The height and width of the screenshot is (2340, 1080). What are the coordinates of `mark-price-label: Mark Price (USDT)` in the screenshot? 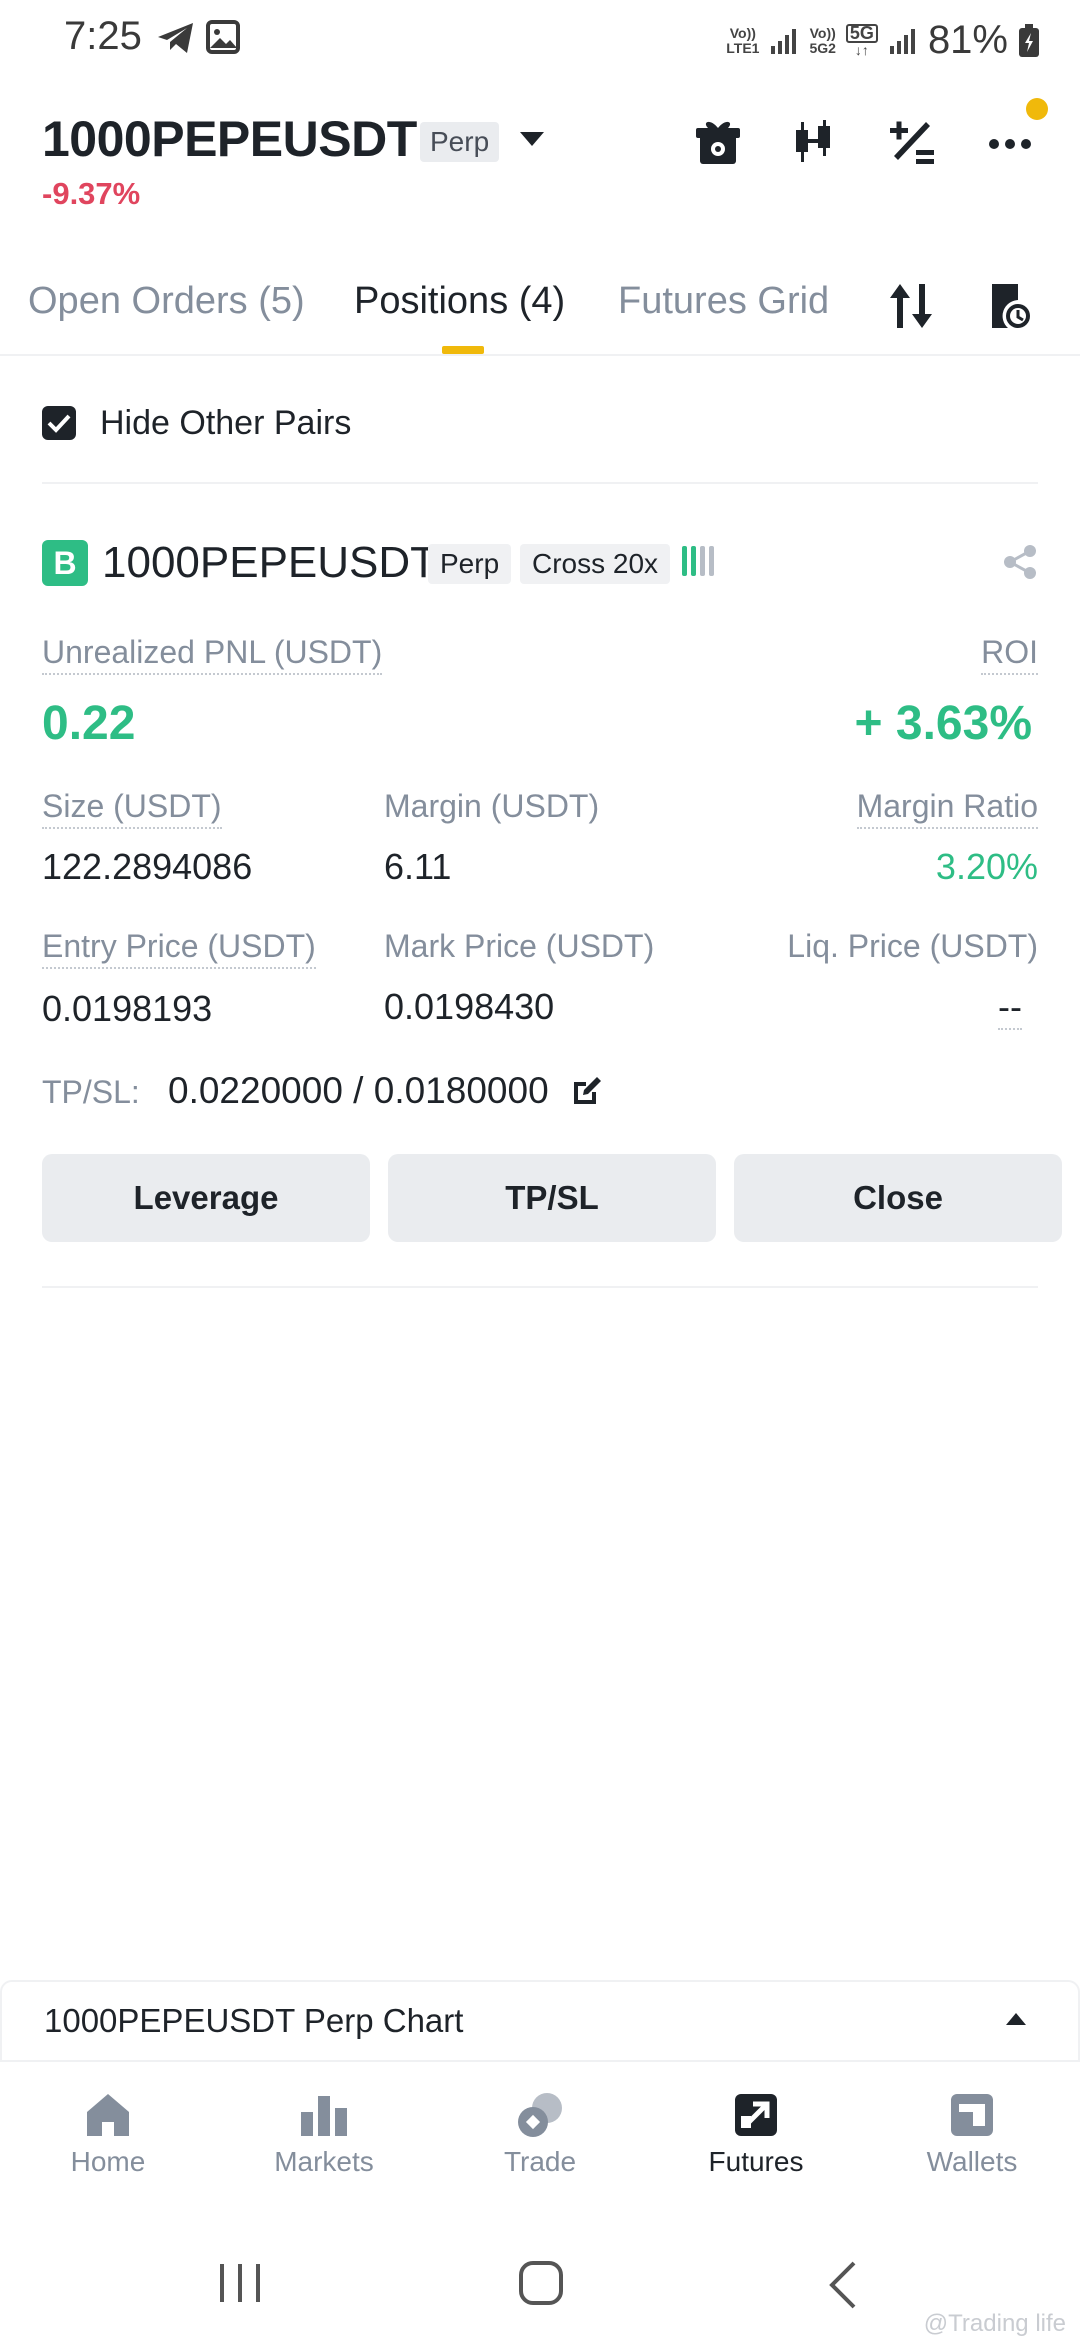 It's located at (519, 946).